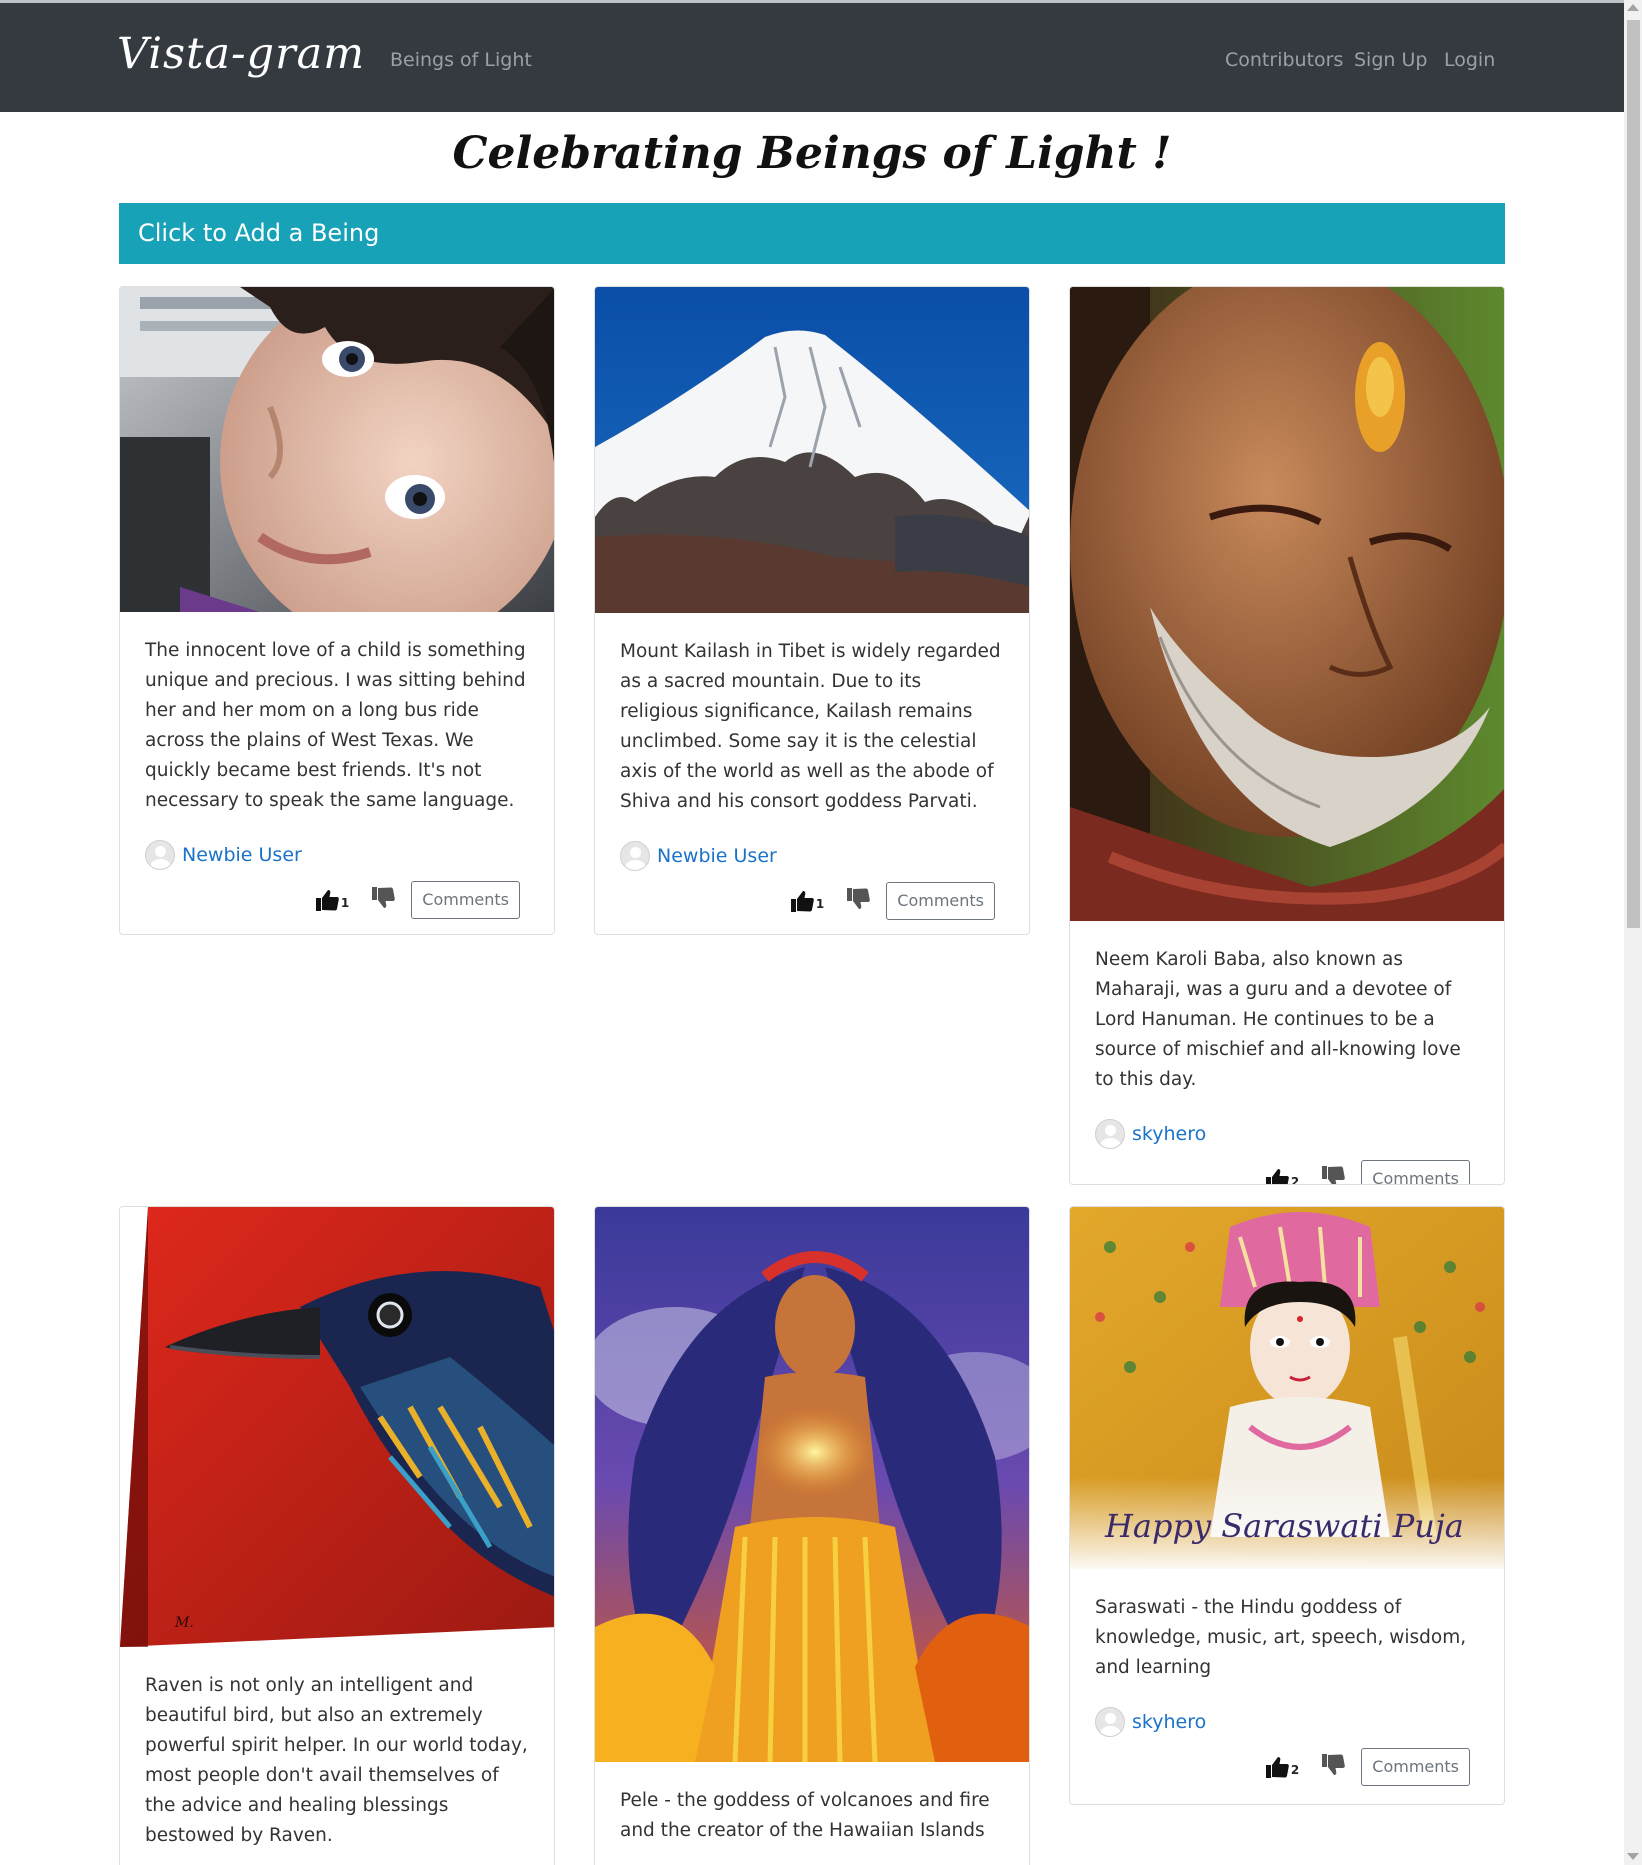  Describe the element at coordinates (812, 450) in the screenshot. I see `card-image-mountain` at that location.